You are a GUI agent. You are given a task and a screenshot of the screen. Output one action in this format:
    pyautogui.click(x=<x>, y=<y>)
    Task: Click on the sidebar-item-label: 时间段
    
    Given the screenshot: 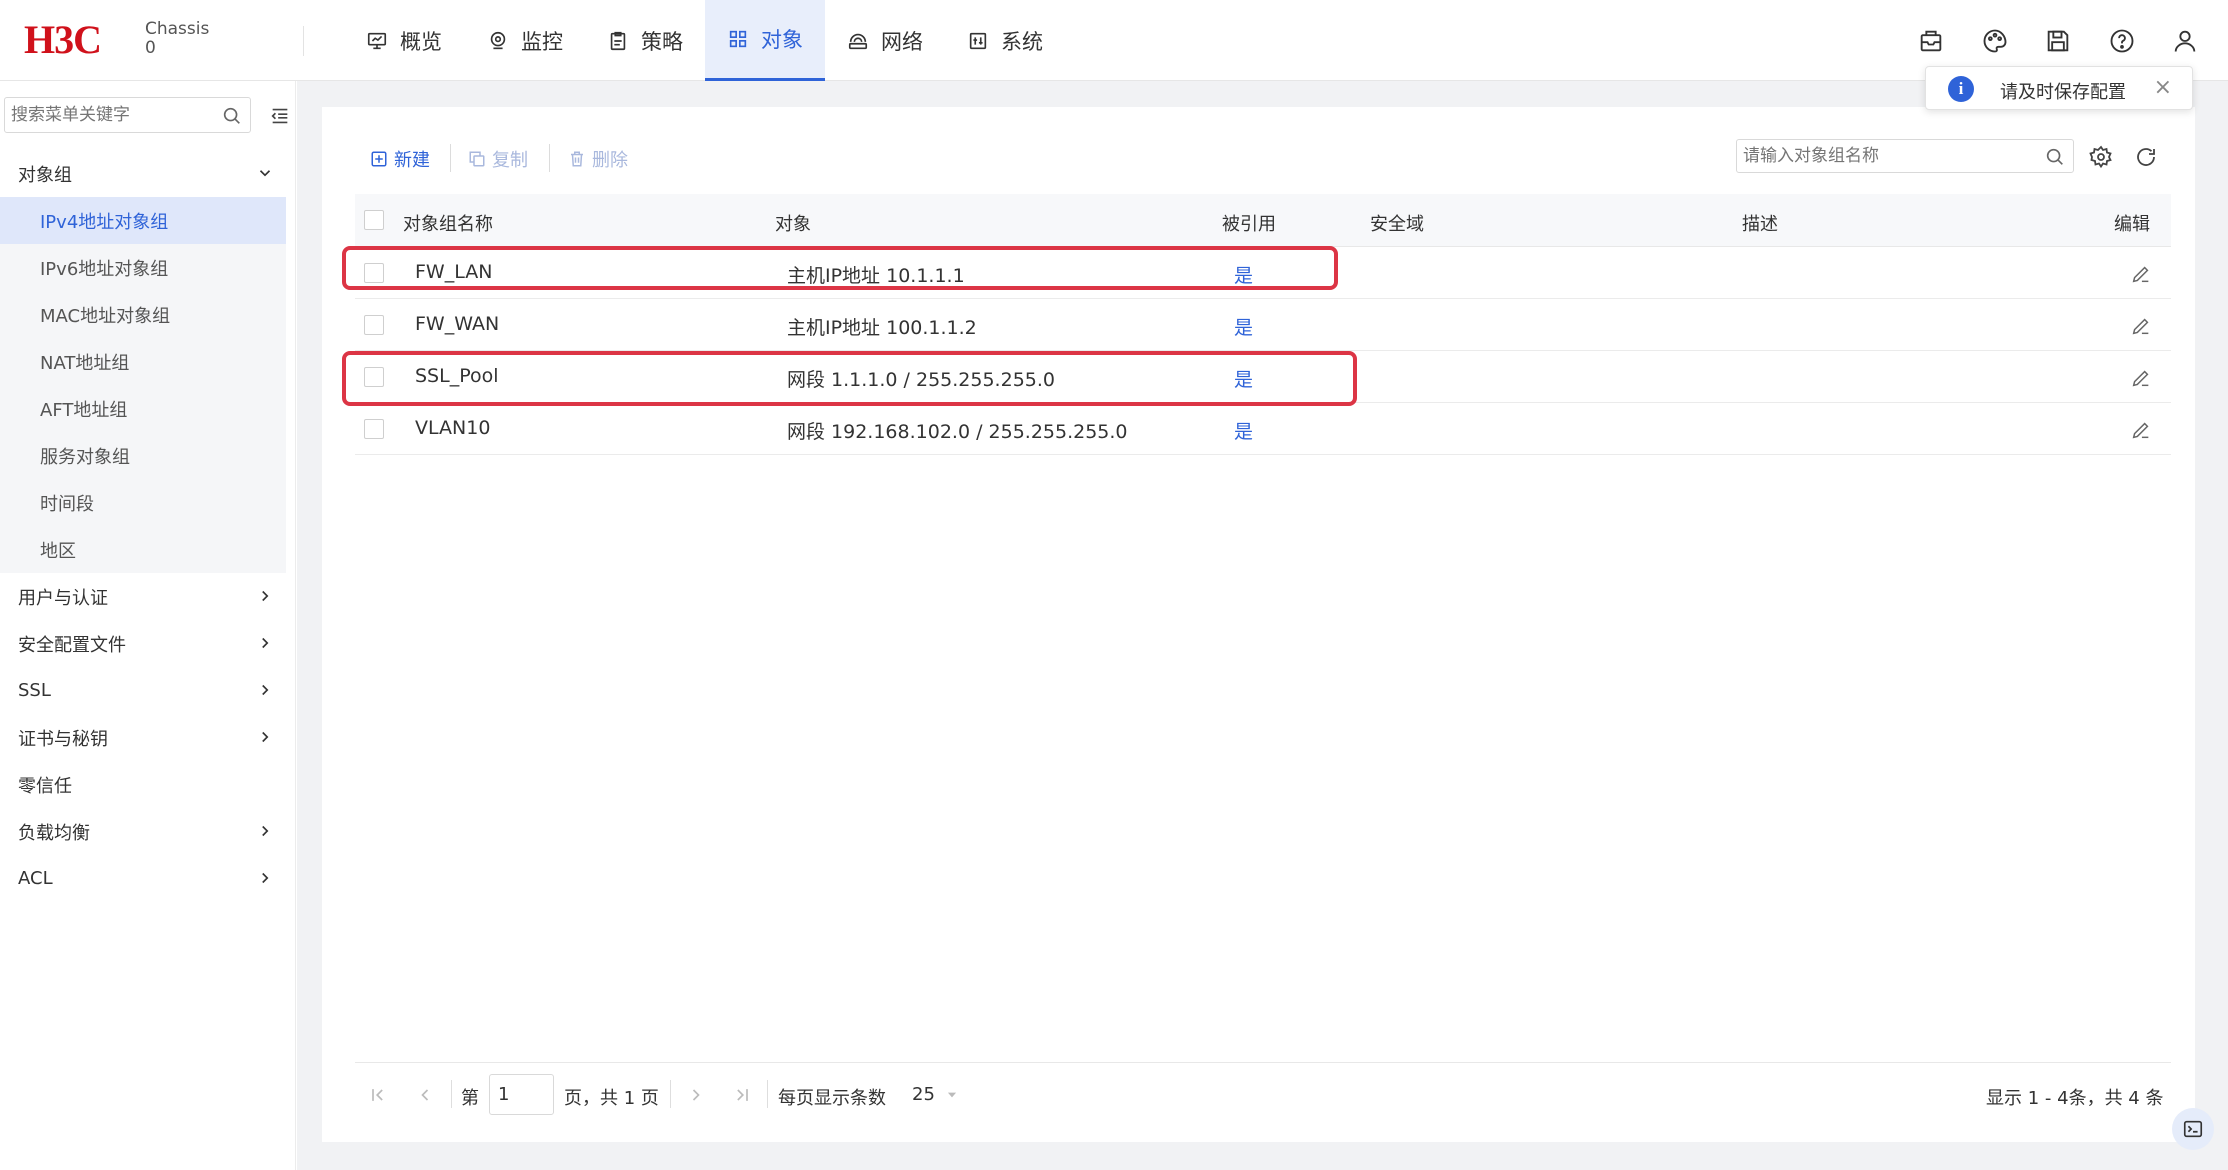 What is the action you would take?
    pyautogui.click(x=67, y=504)
    